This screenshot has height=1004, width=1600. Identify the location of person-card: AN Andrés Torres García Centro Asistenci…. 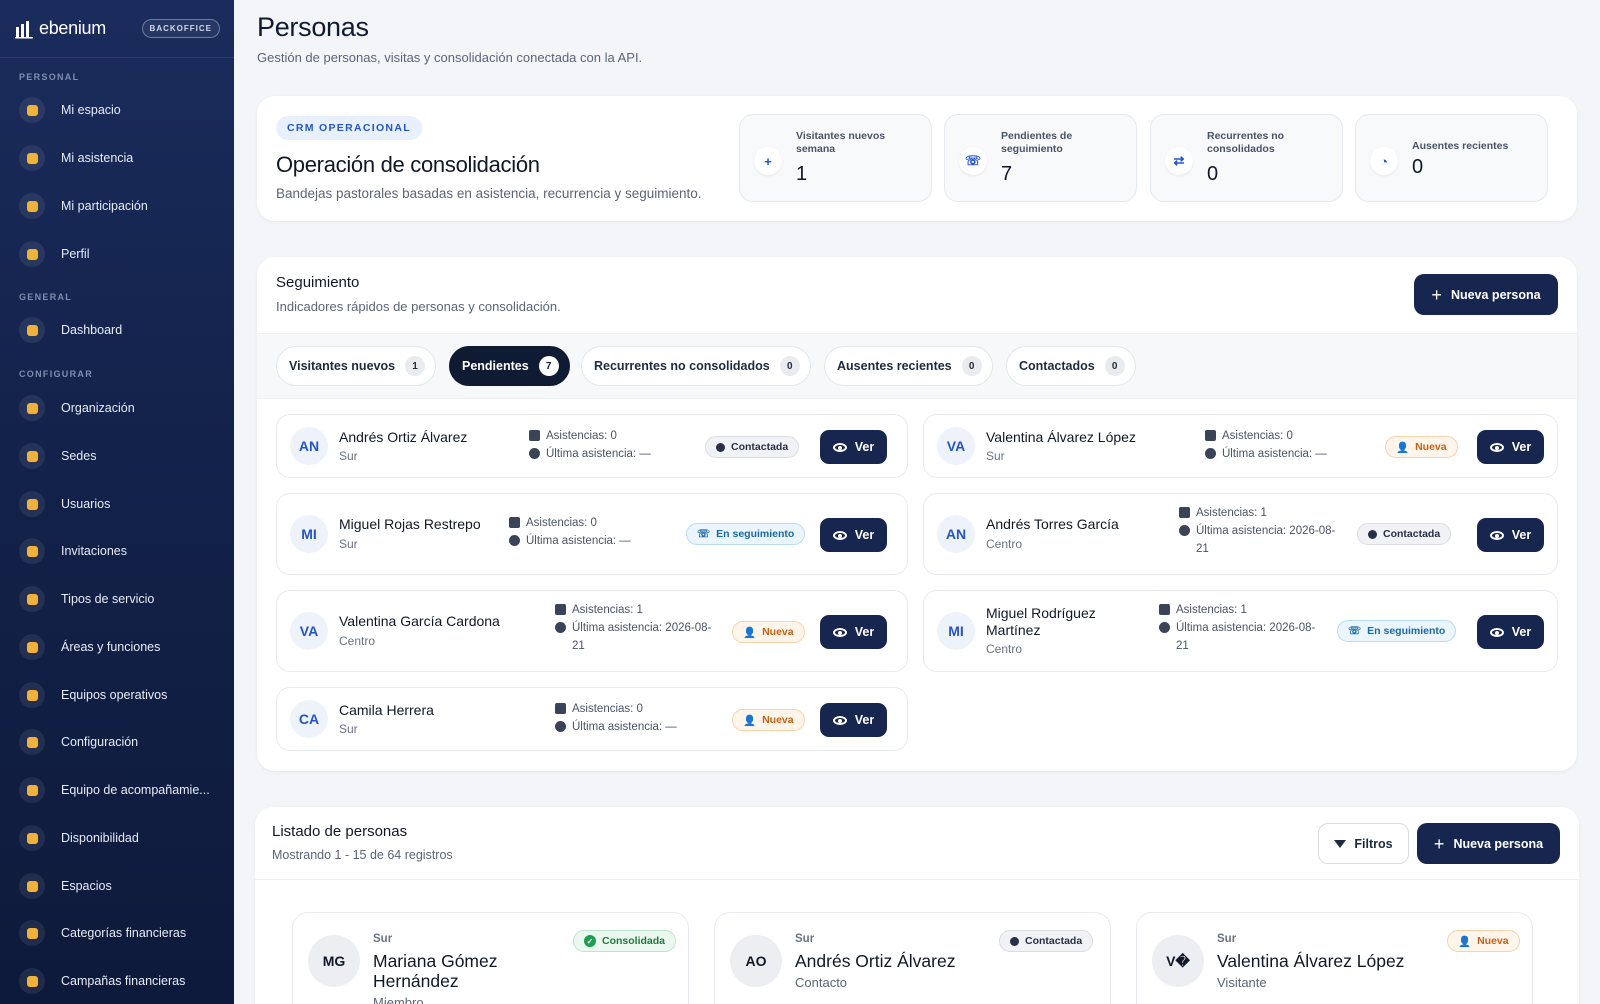
(1240, 534).